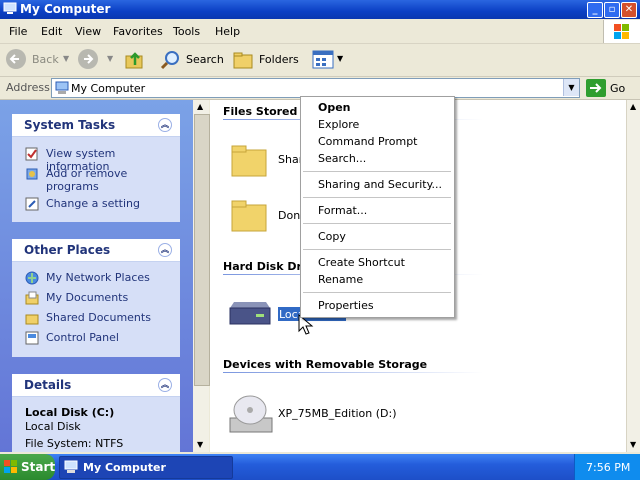 Image resolution: width=640 pixels, height=480 pixels. I want to click on go-button: Go, so click(617, 88).